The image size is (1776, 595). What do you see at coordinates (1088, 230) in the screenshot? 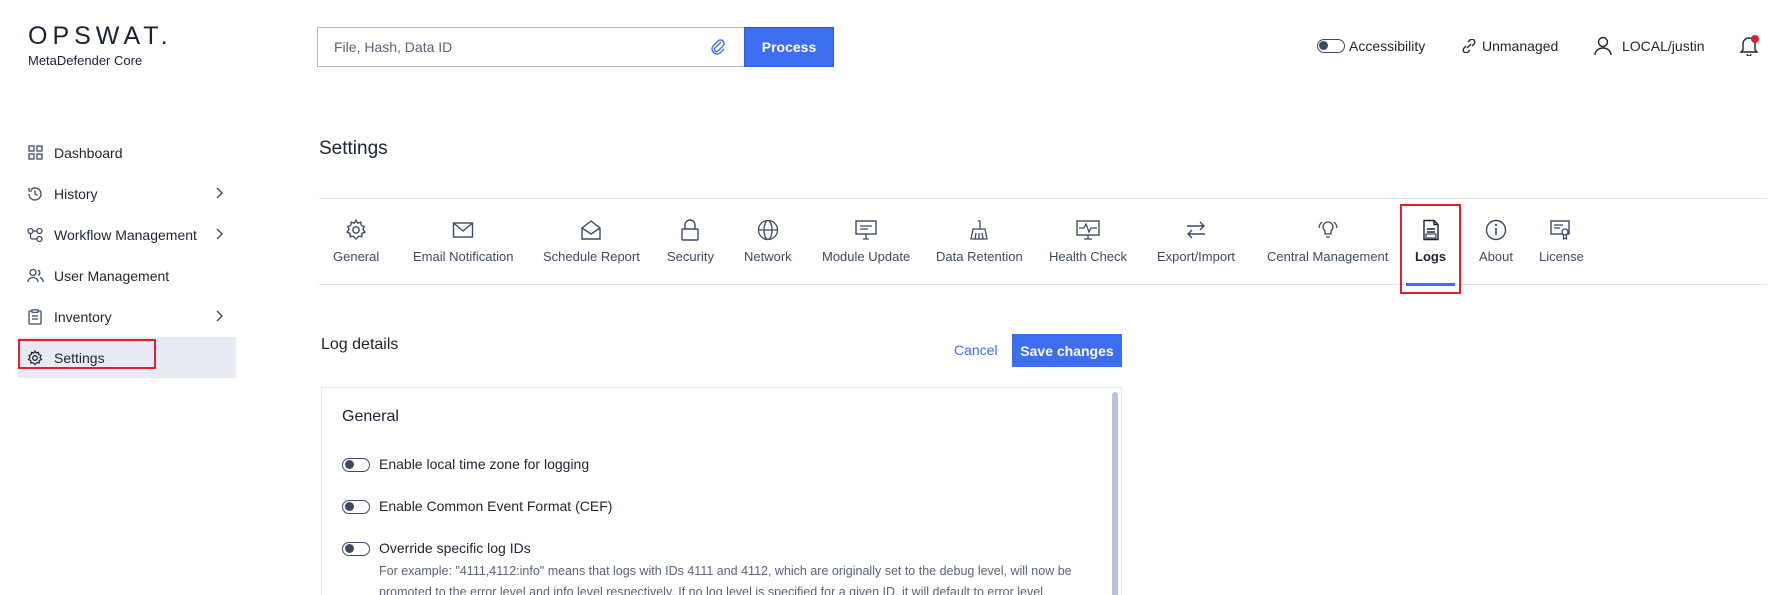
I see `heartbeat-monitor-icon` at bounding box center [1088, 230].